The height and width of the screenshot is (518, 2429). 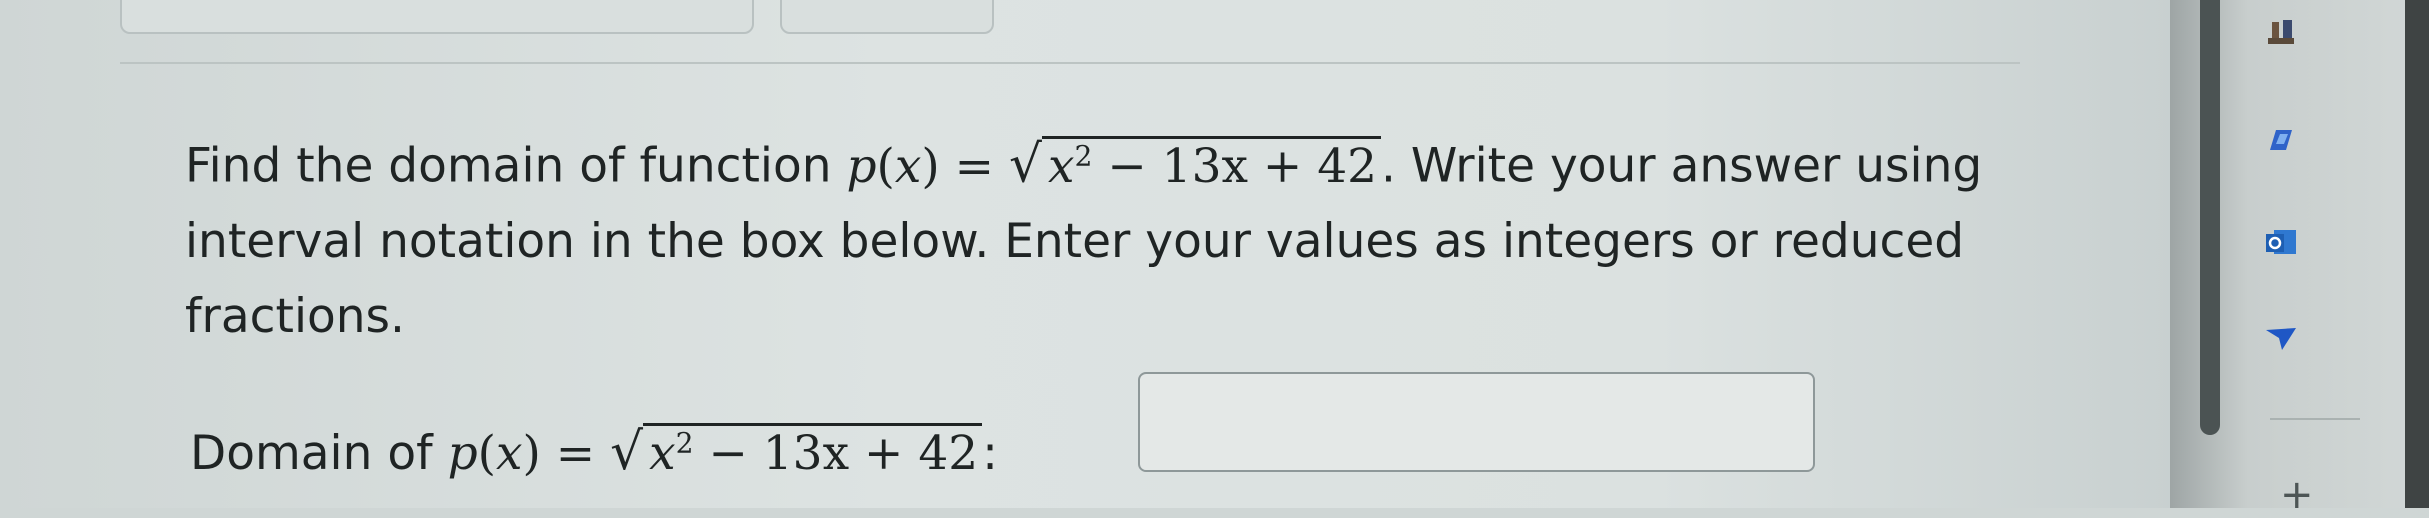 I want to click on outlook-icon, so click(x=2281, y=241).